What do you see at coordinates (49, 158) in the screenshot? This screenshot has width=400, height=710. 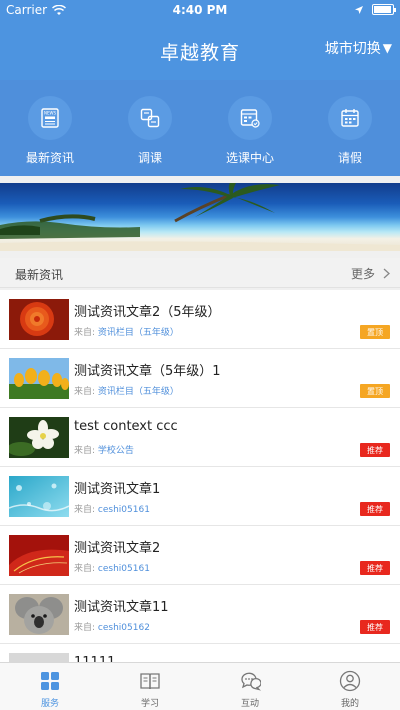 I see `quick-action-label: 最新资讯` at bounding box center [49, 158].